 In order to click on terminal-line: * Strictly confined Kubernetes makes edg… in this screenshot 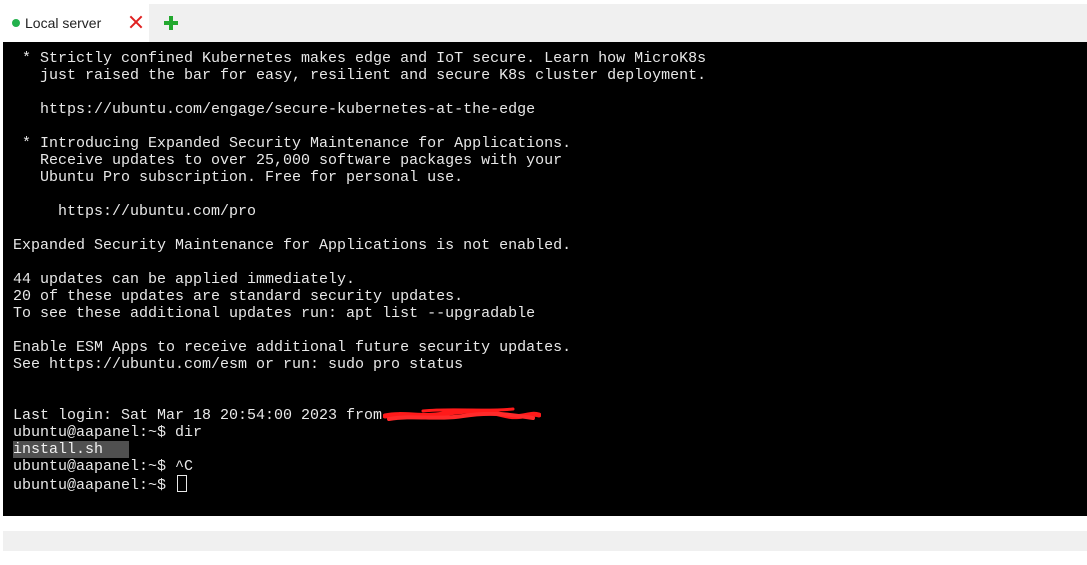, I will do `click(360, 58)`.